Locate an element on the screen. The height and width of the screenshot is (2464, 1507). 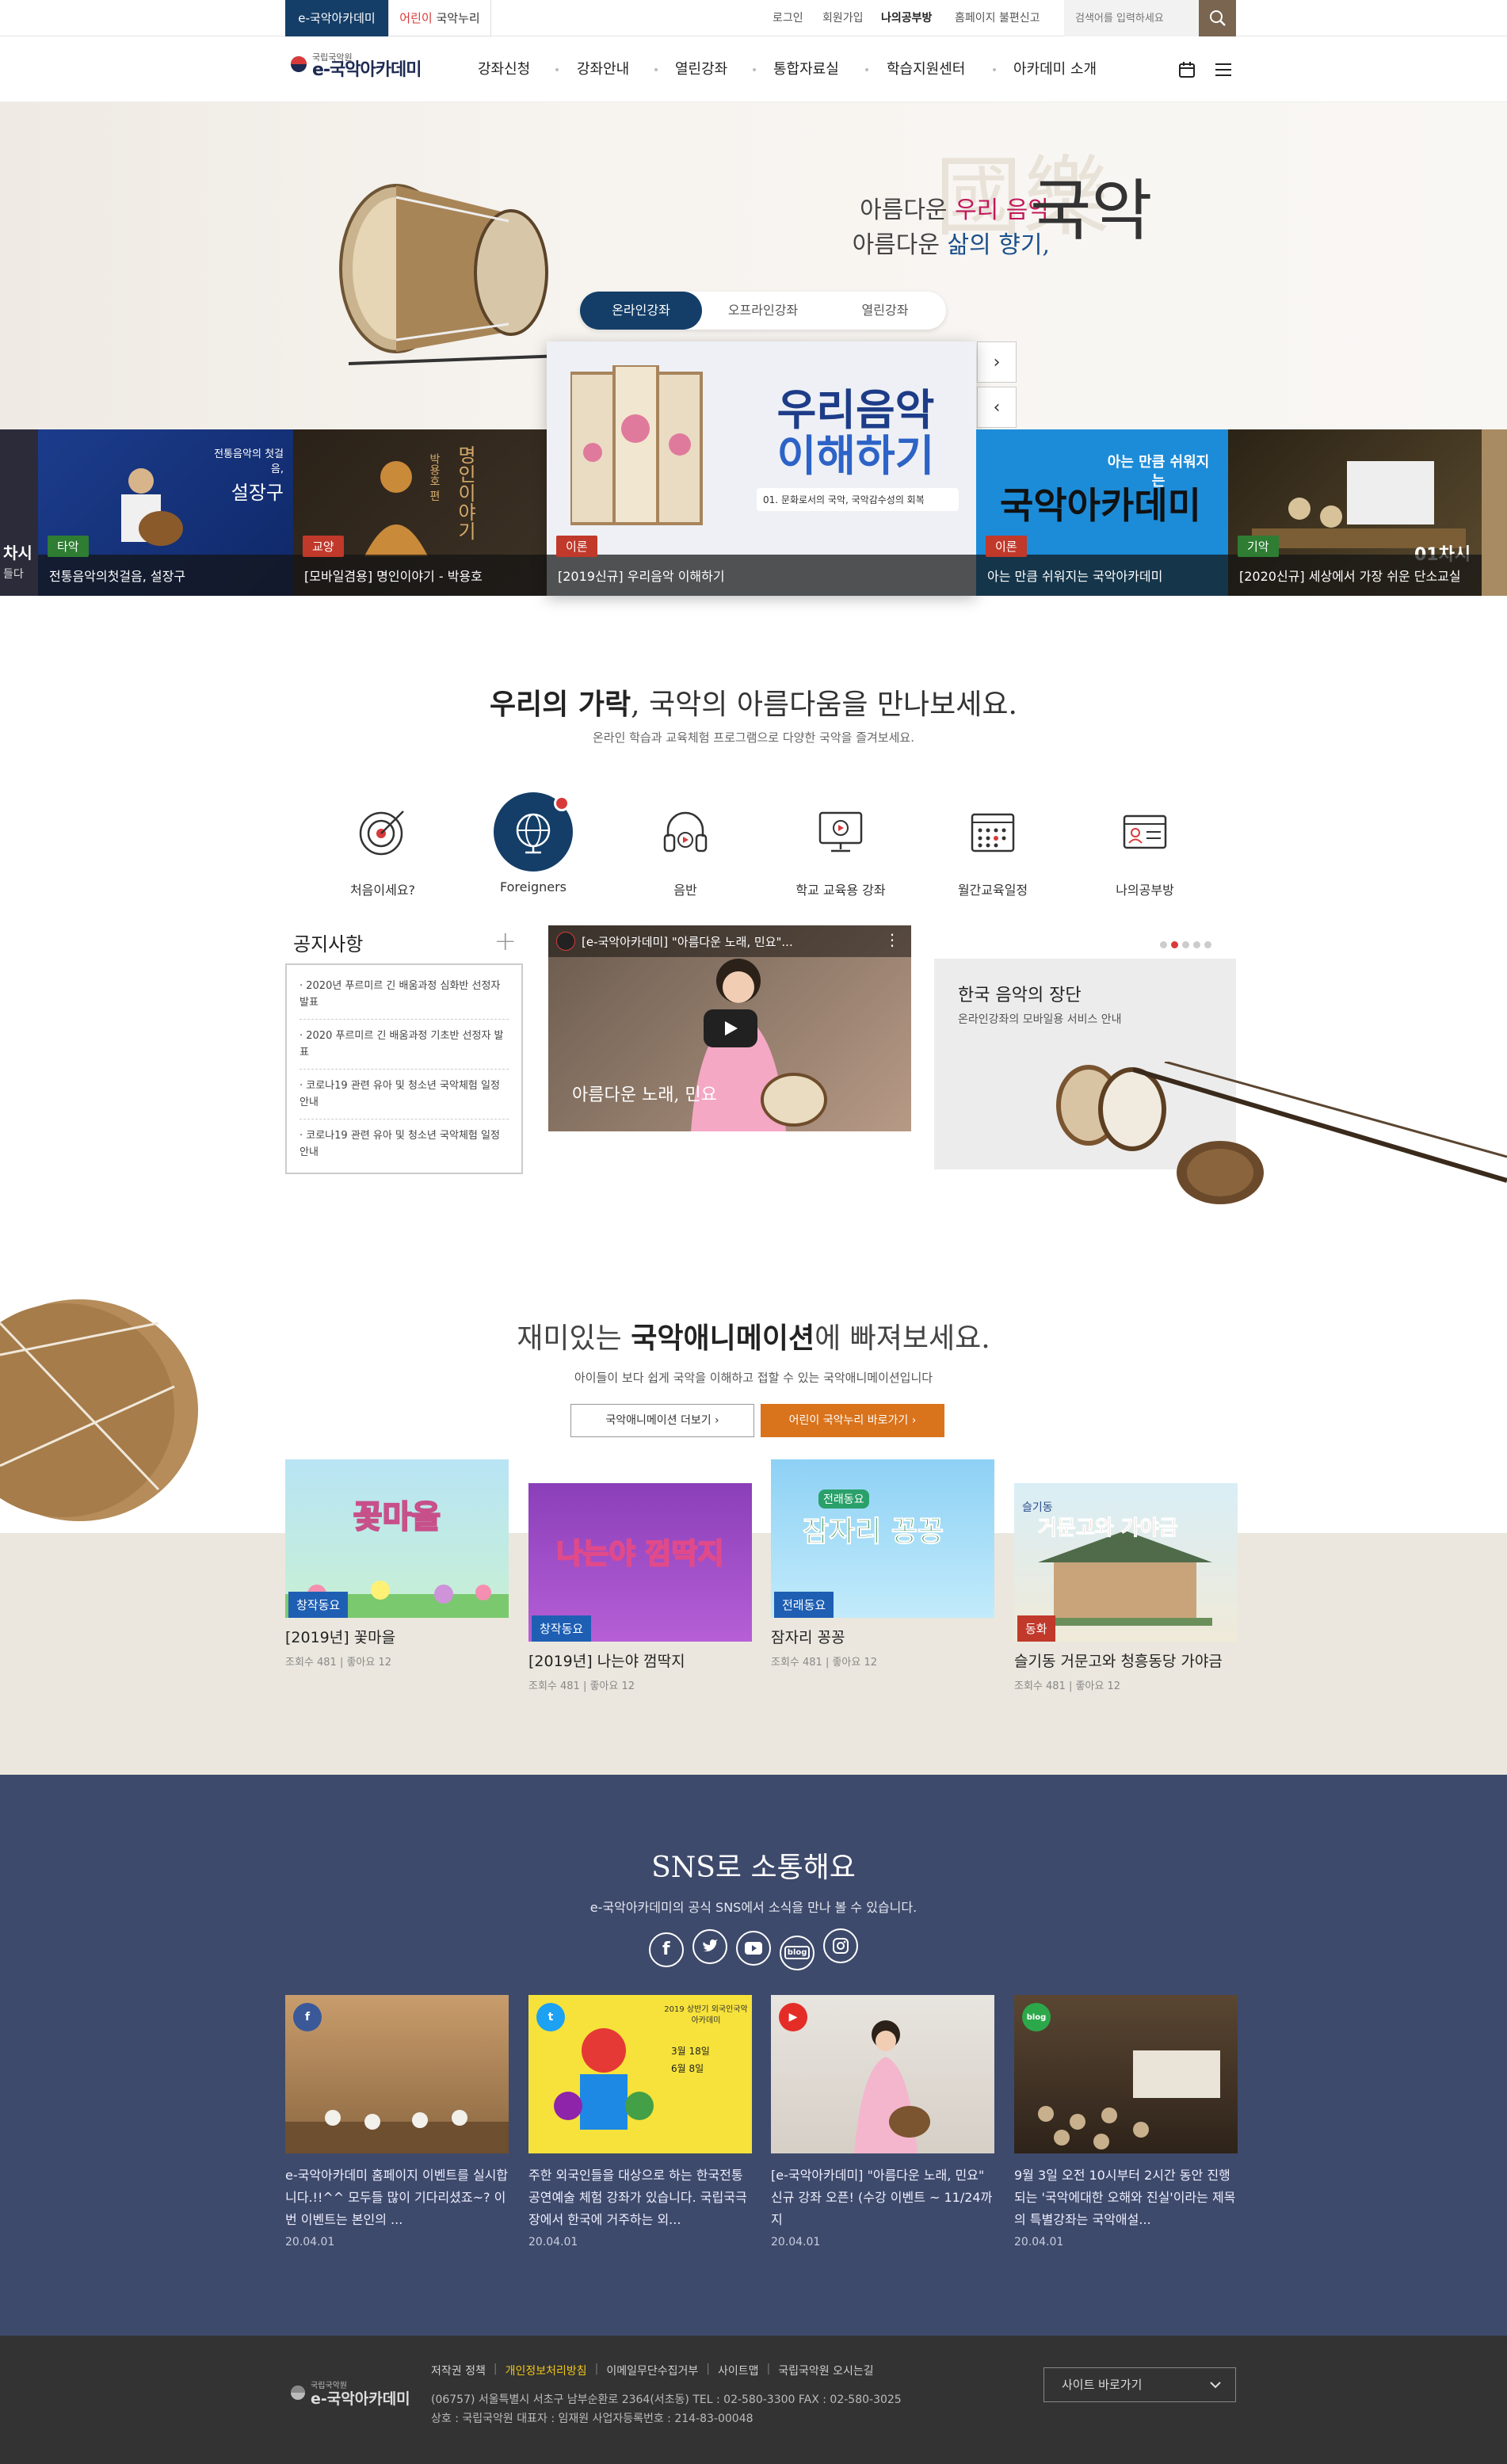
site-tab-kids: 어린이 국악누리 is located at coordinates (439, 18).